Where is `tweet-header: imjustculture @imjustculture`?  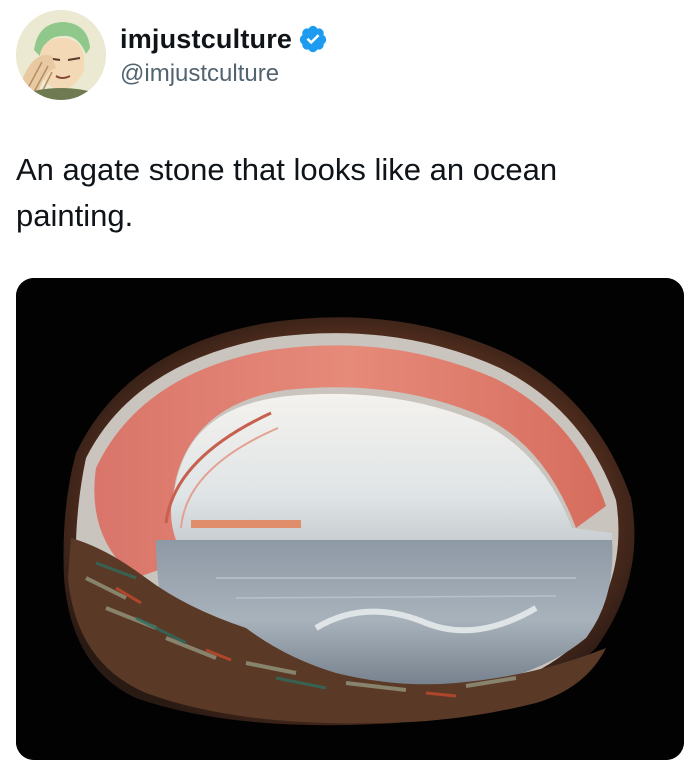 tweet-header: imjustculture @imjustculture is located at coordinates (350, 55).